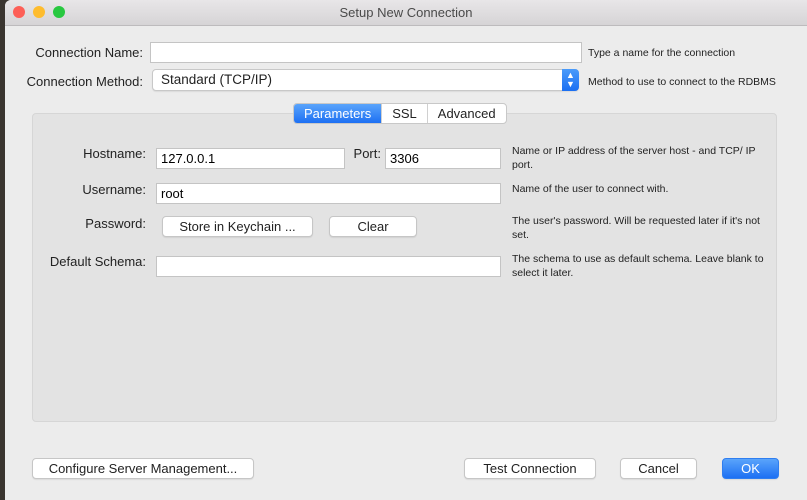  What do you see at coordinates (114, 153) in the screenshot?
I see `hostname-label: Hostname:` at bounding box center [114, 153].